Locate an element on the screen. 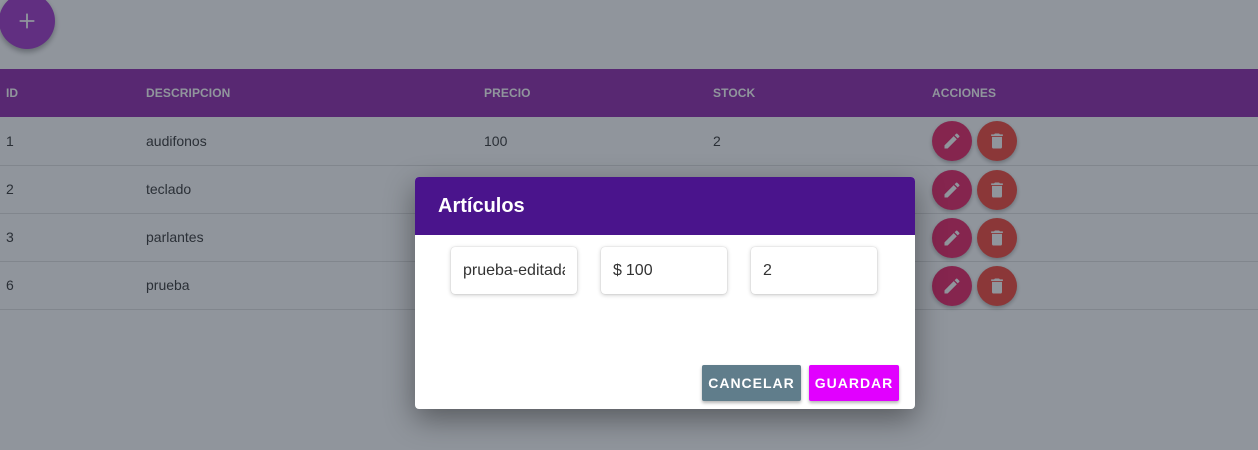 Image resolution: width=1258 pixels, height=450 pixels. precio-field-wrapper: $ is located at coordinates (664, 270).